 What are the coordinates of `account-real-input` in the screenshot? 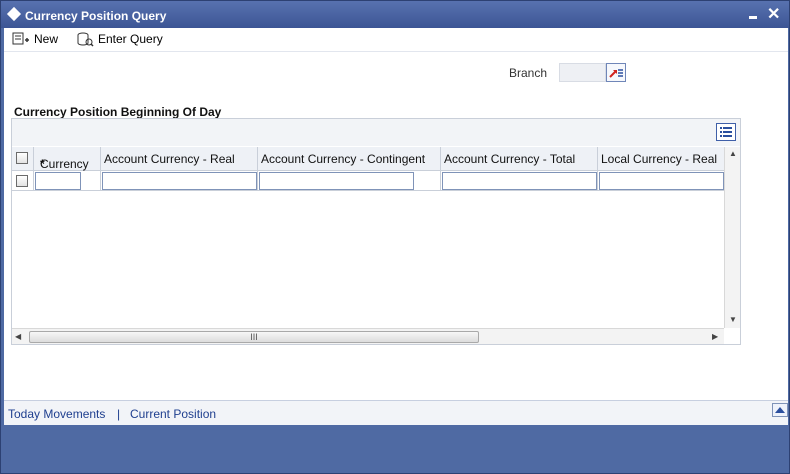 It's located at (179, 181).